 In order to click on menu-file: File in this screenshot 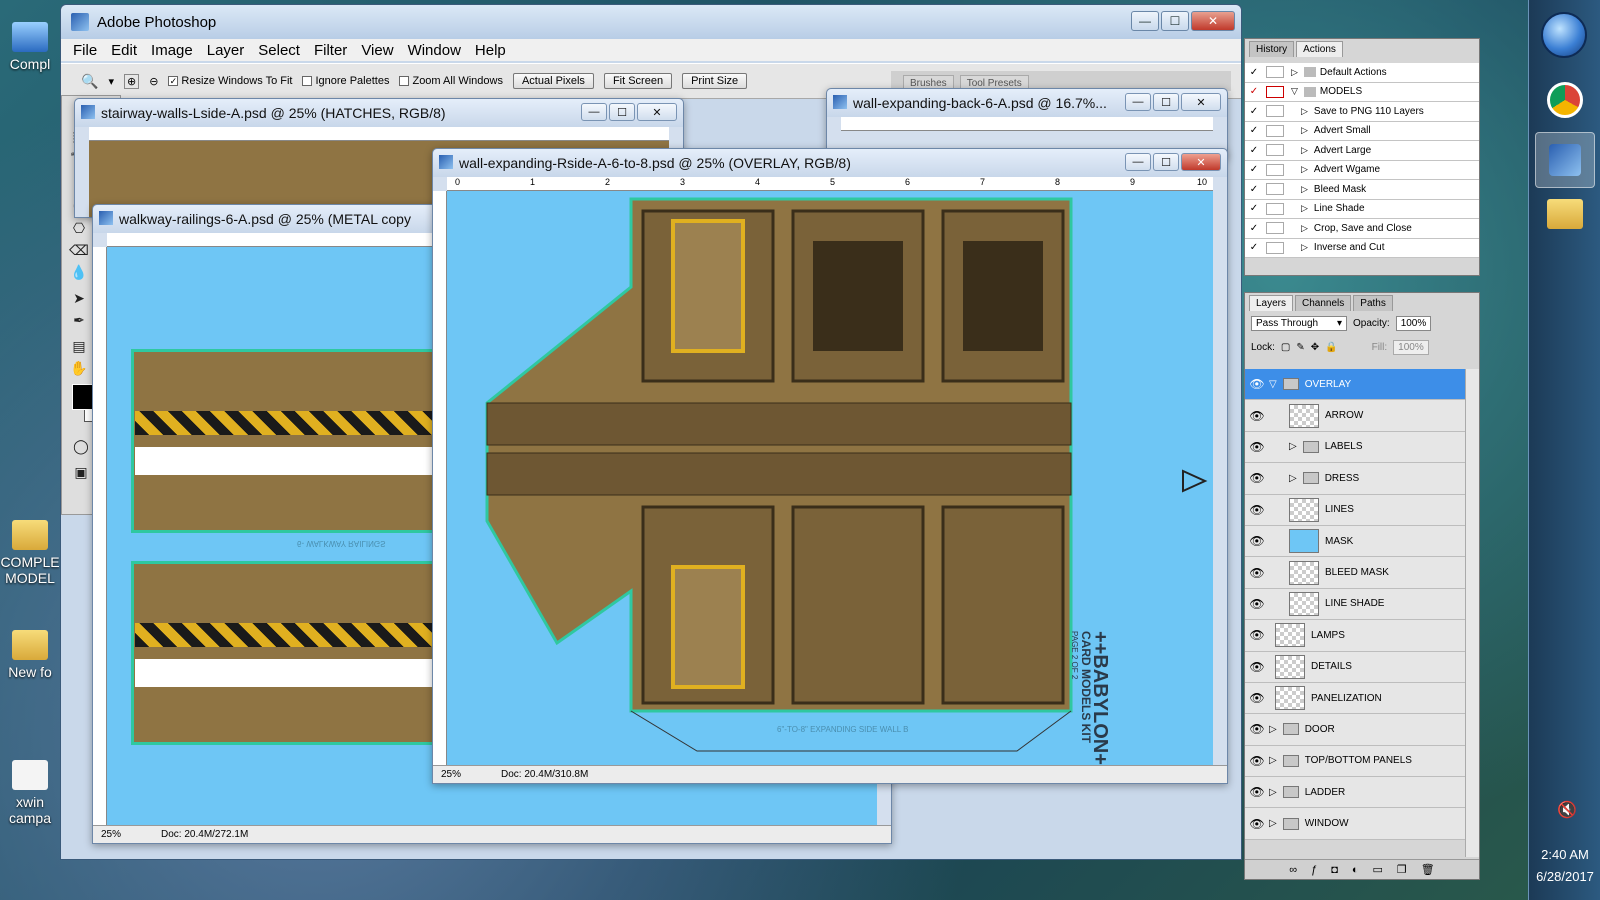, I will do `click(85, 50)`.